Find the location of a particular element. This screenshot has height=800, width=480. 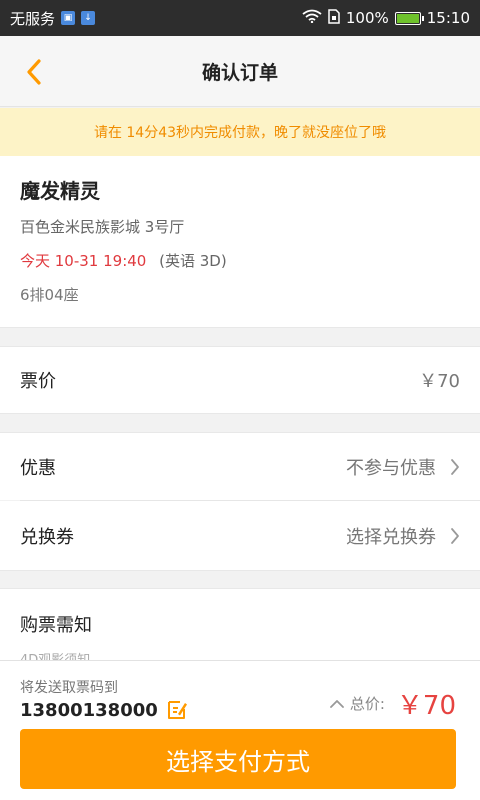

discount-label: 优惠 is located at coordinates (38, 468).